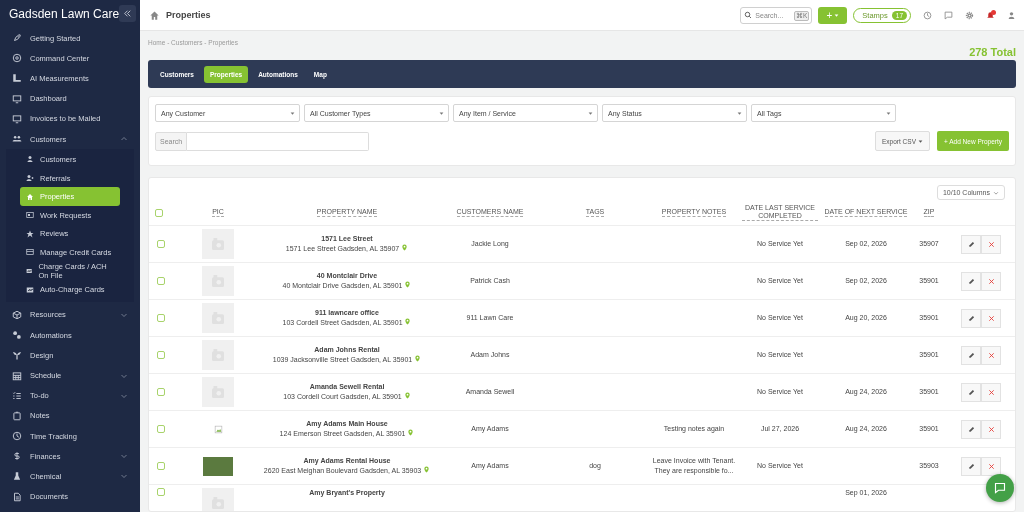 This screenshot has width=1024, height=512. What do you see at coordinates (17, 496) in the screenshot?
I see `document-icon` at bounding box center [17, 496].